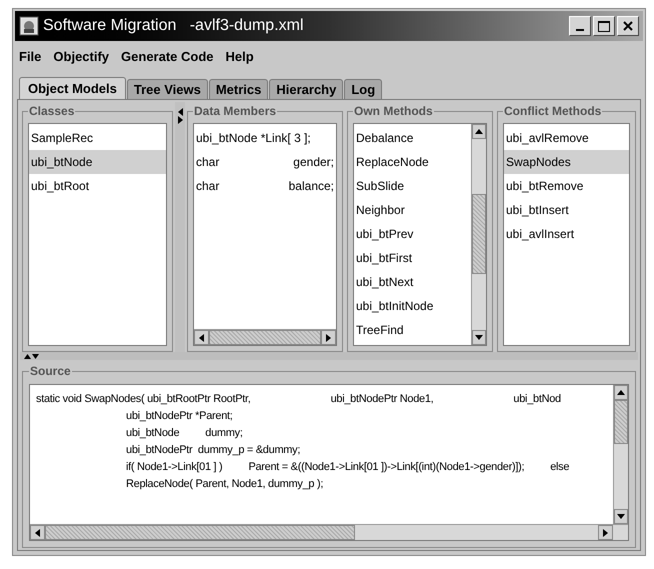  I want to click on list-item: ReplaceNode, so click(412, 162).